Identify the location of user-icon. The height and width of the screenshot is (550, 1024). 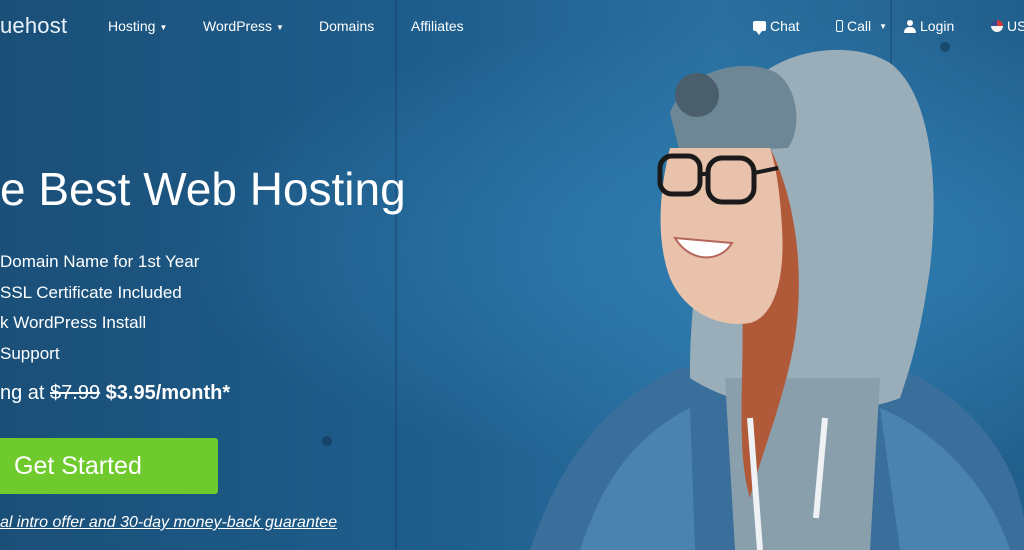
(910, 26).